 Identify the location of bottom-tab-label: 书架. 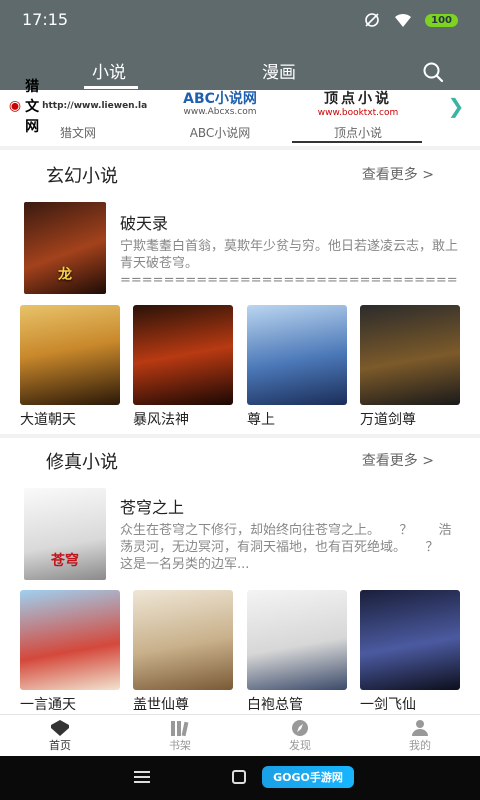
(180, 745).